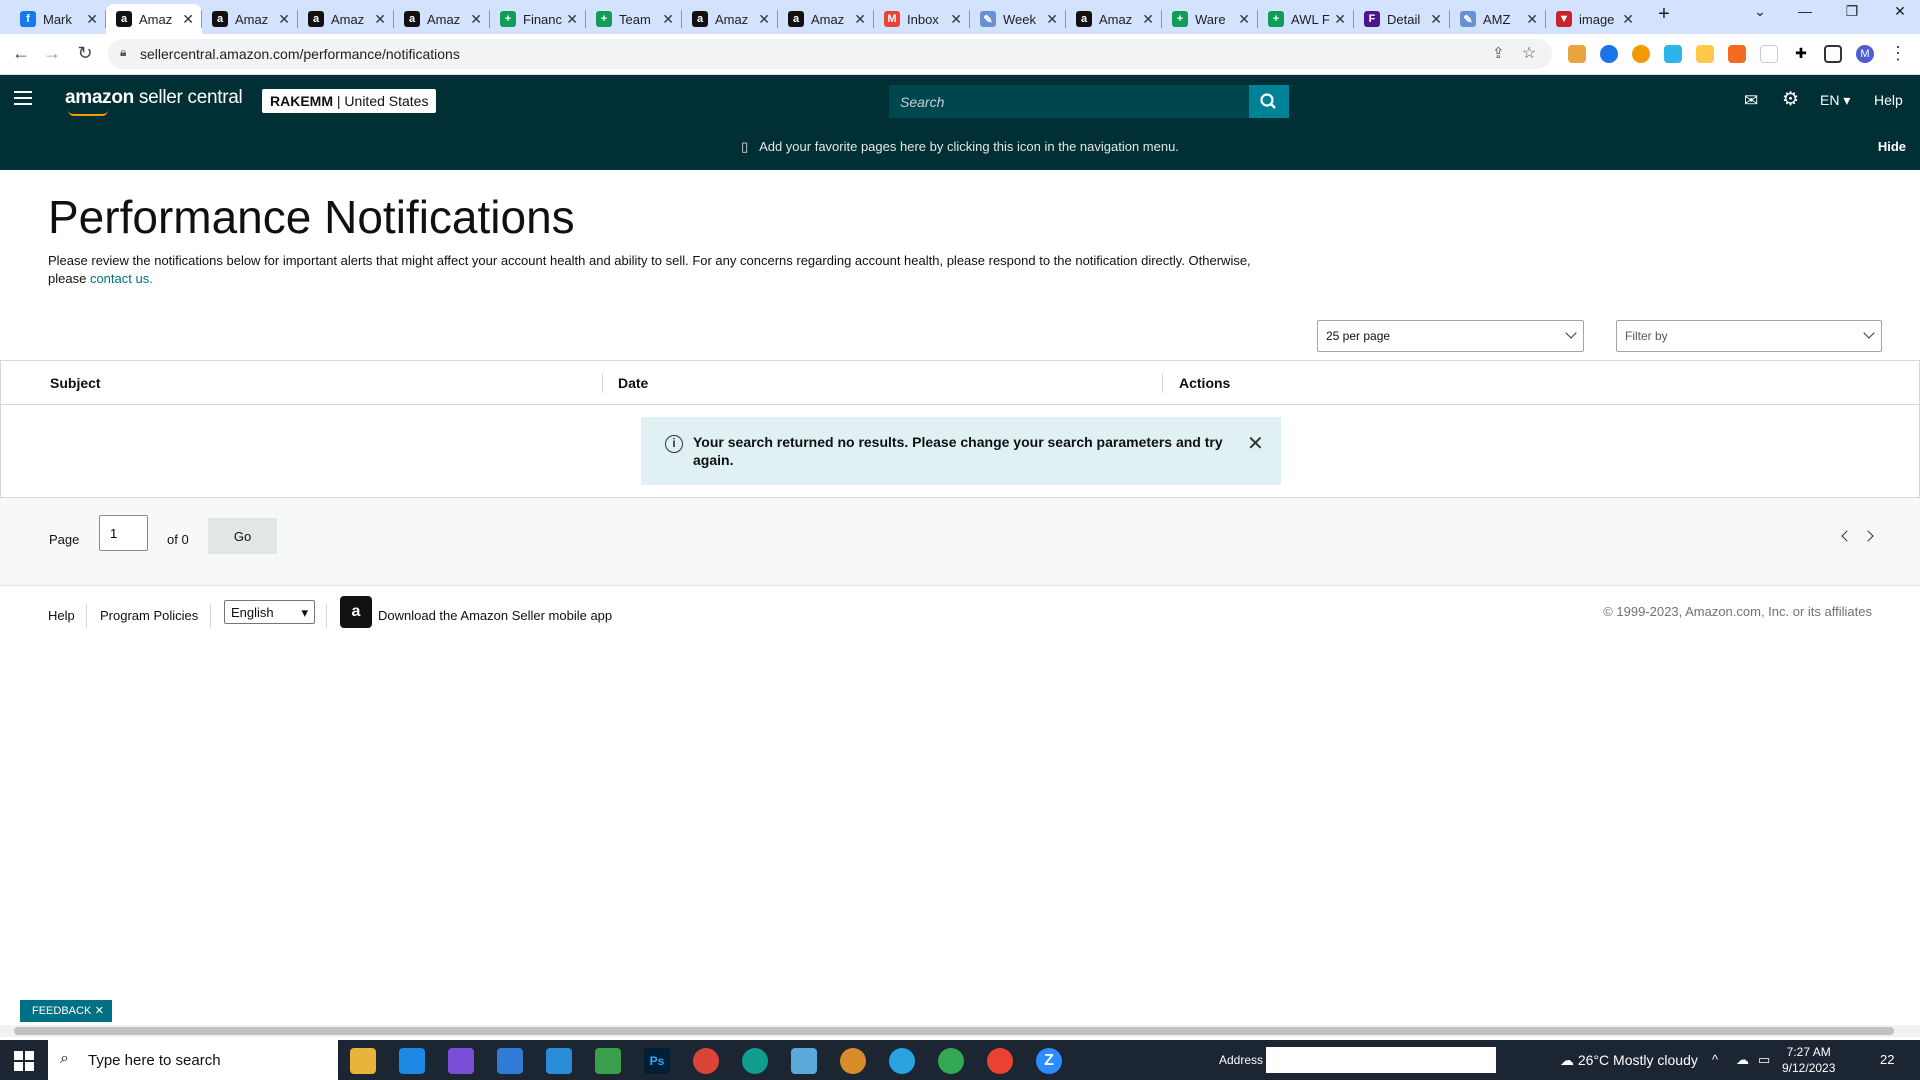 The width and height of the screenshot is (1920, 1080). What do you see at coordinates (58, 19) in the screenshot?
I see `browser-tab: f Mark ✕` at bounding box center [58, 19].